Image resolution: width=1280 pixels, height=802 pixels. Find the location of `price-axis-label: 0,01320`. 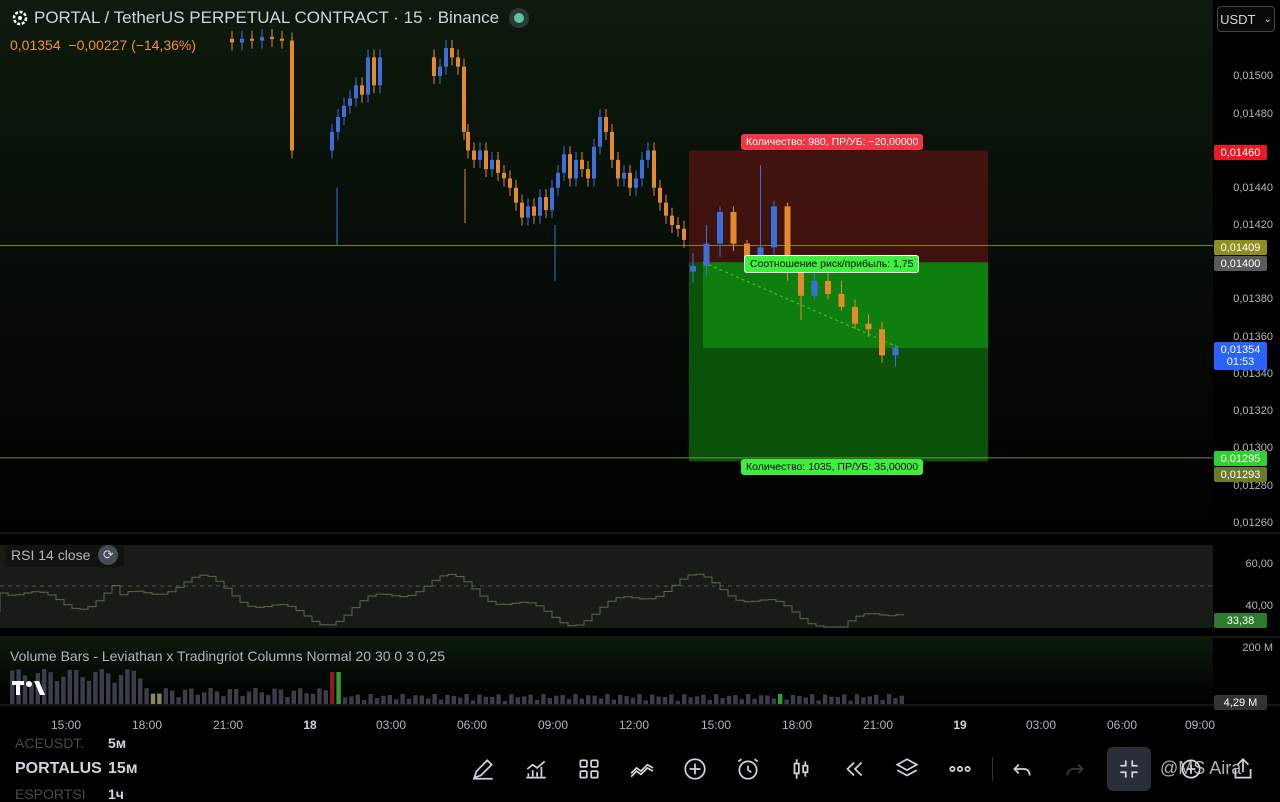

price-axis-label: 0,01320 is located at coordinates (1253, 411).